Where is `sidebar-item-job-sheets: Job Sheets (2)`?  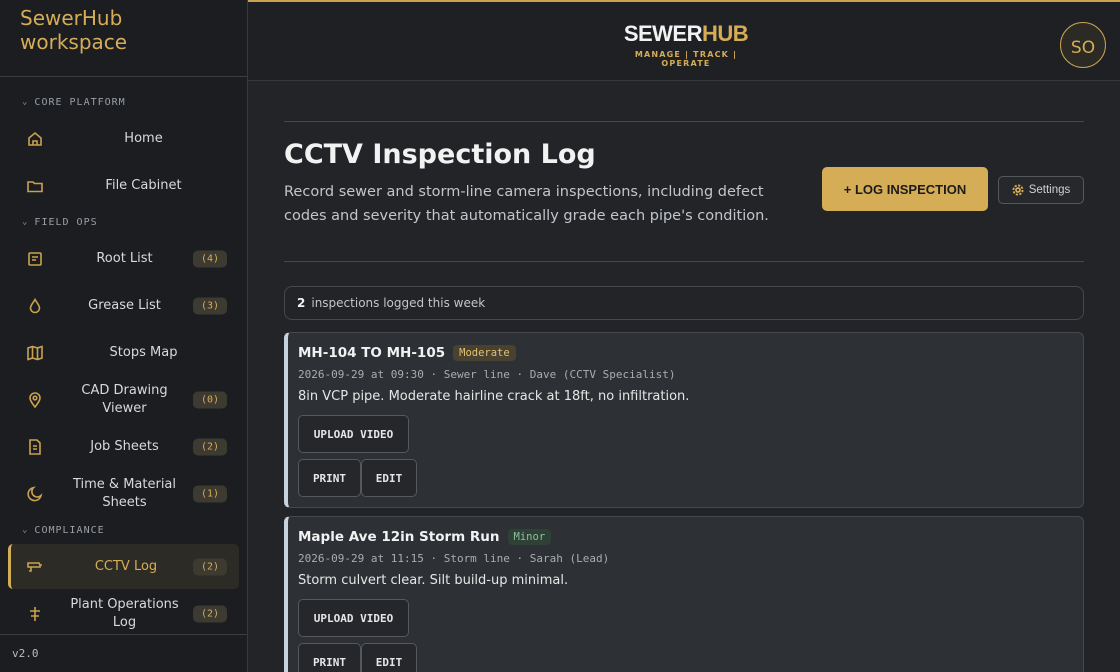 sidebar-item-job-sheets: Job Sheets (2) is located at coordinates (123, 446).